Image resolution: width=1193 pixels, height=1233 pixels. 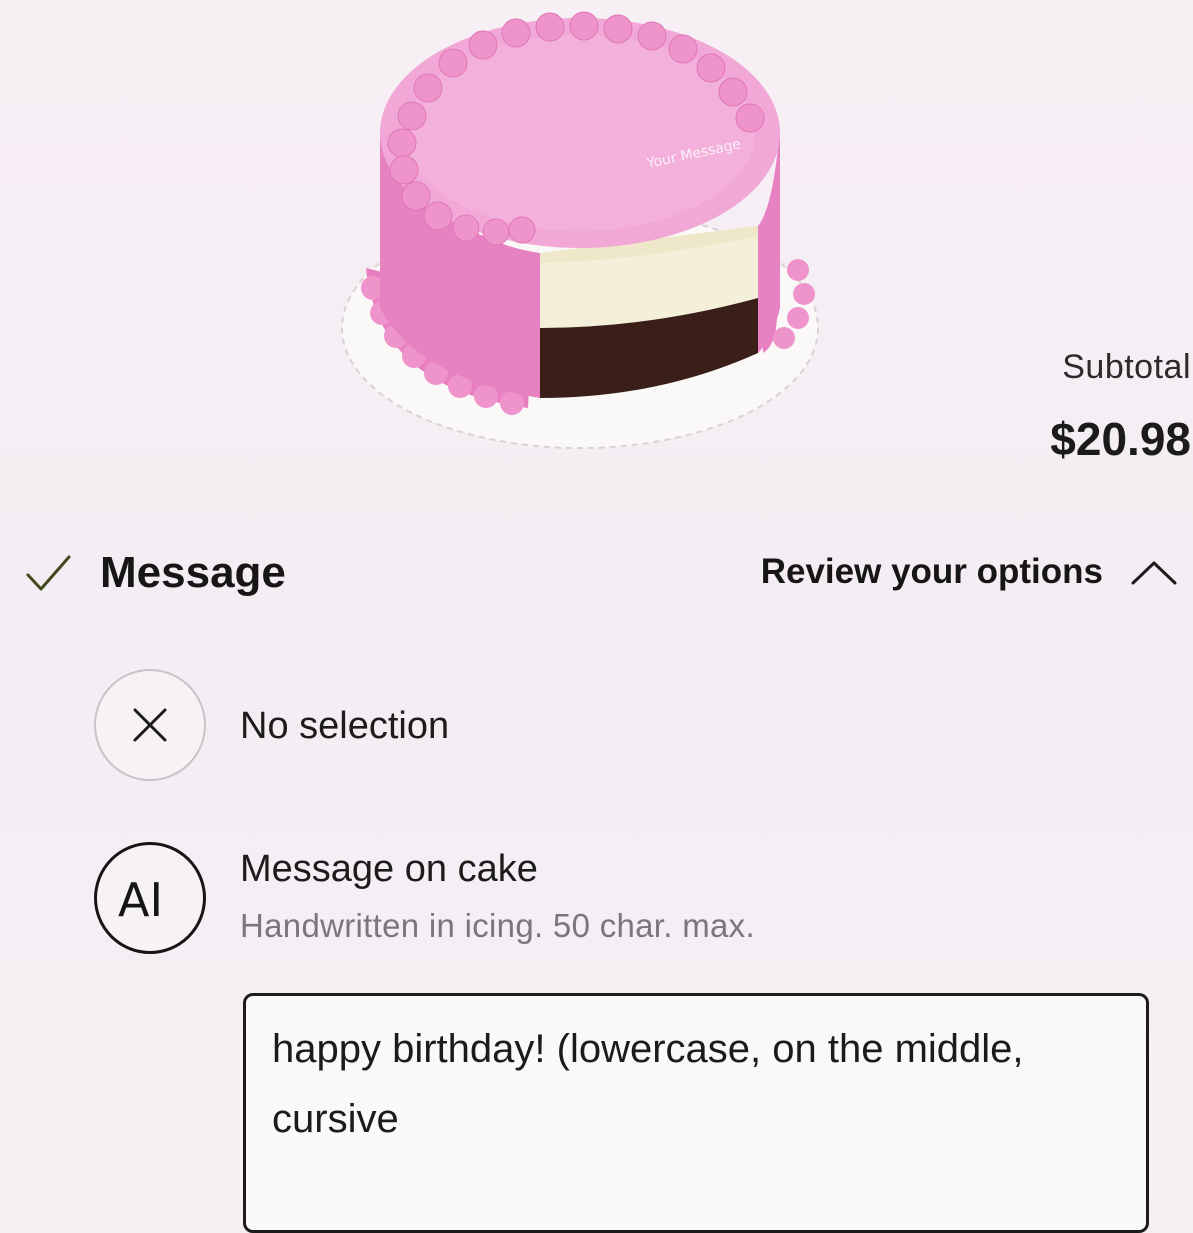 I want to click on subtotal-value: $20.98, so click(x=1120, y=439).